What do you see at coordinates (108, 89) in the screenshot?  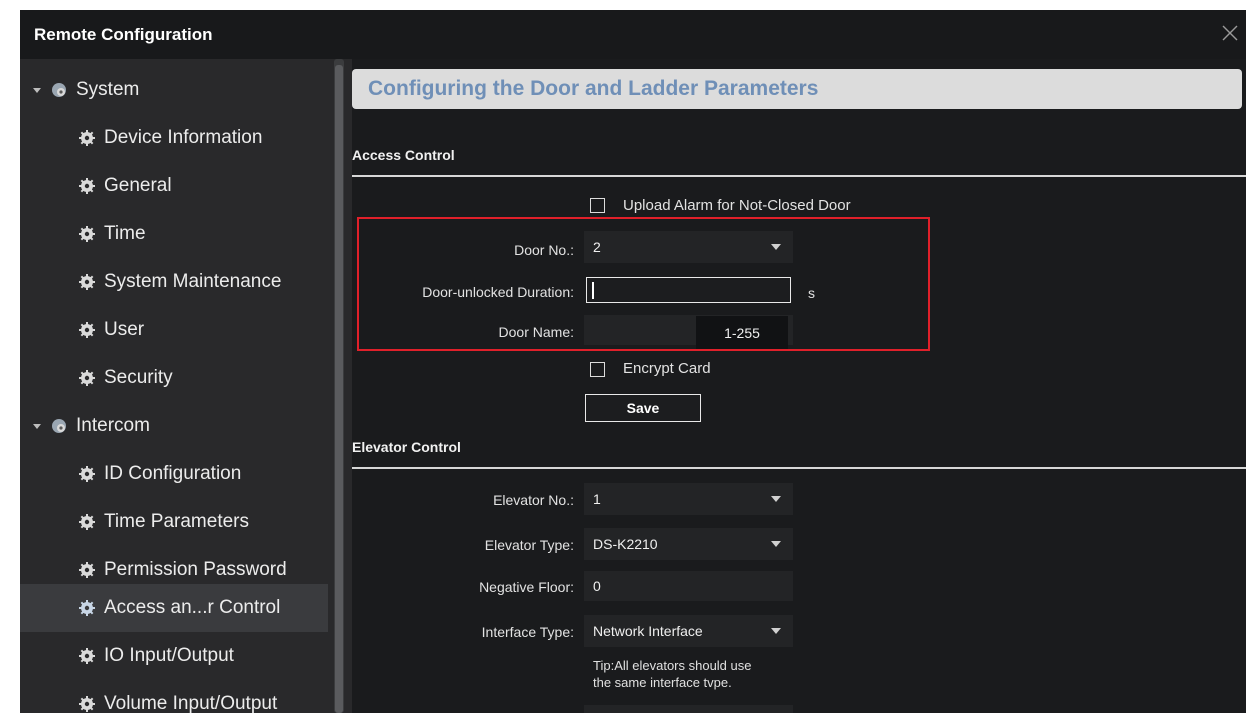 I see `sidebar-item-label: System` at bounding box center [108, 89].